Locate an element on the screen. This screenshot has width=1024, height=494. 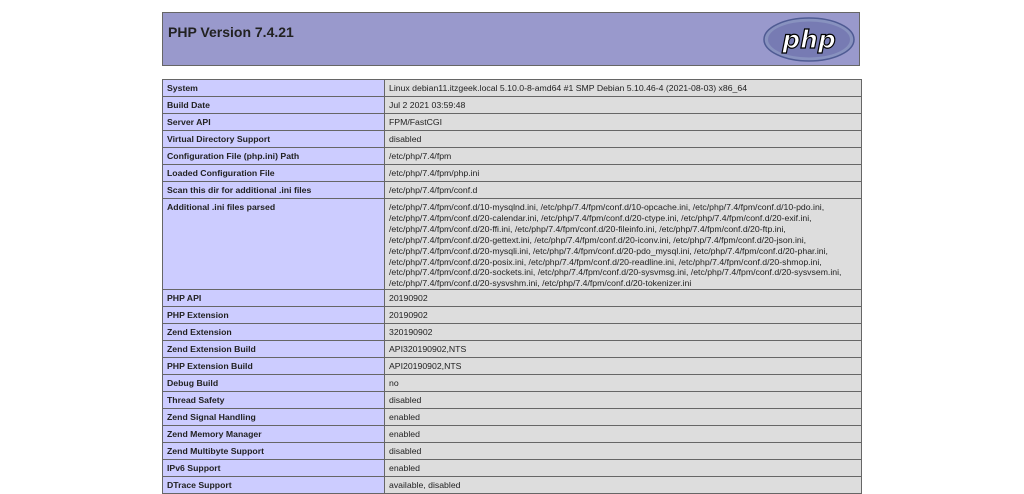
table-row: Zend Extension Build API320190902,NTS is located at coordinates (512, 349).